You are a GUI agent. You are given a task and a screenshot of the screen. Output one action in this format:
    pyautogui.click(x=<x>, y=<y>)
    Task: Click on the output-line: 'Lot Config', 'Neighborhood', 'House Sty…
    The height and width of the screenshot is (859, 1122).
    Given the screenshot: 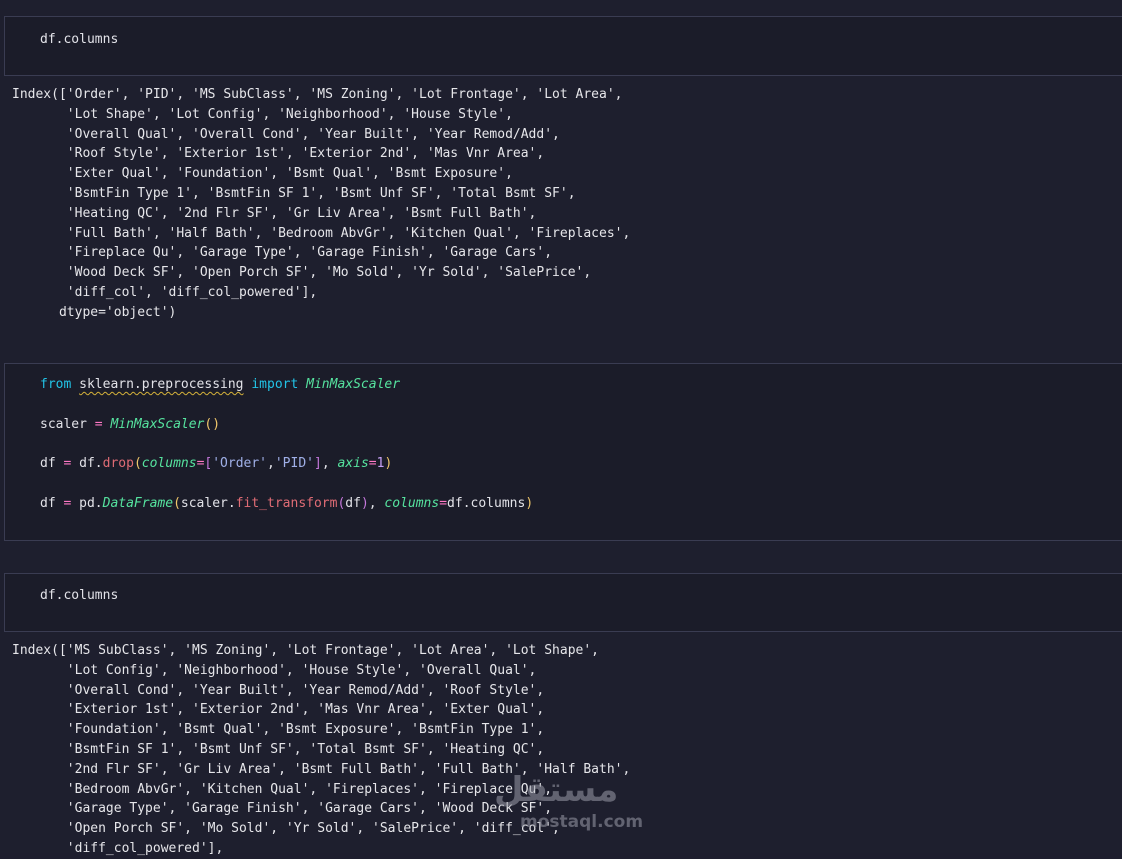 What is the action you would take?
    pyautogui.click(x=274, y=670)
    